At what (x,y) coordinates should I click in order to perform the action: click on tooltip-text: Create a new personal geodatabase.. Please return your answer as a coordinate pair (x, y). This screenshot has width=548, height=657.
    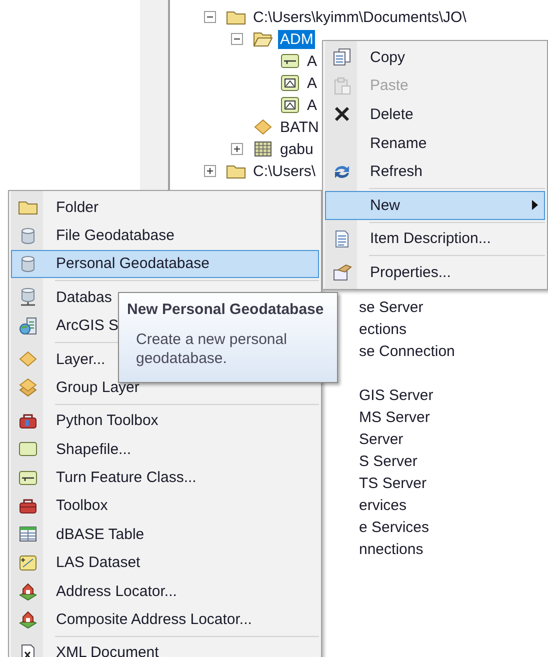
    Looking at the image, I should click on (211, 349).